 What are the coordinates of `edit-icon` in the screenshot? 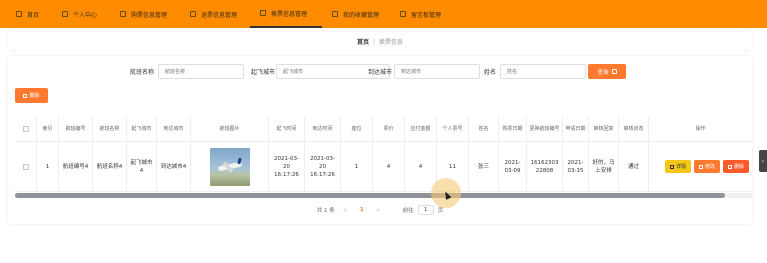 It's located at (701, 166).